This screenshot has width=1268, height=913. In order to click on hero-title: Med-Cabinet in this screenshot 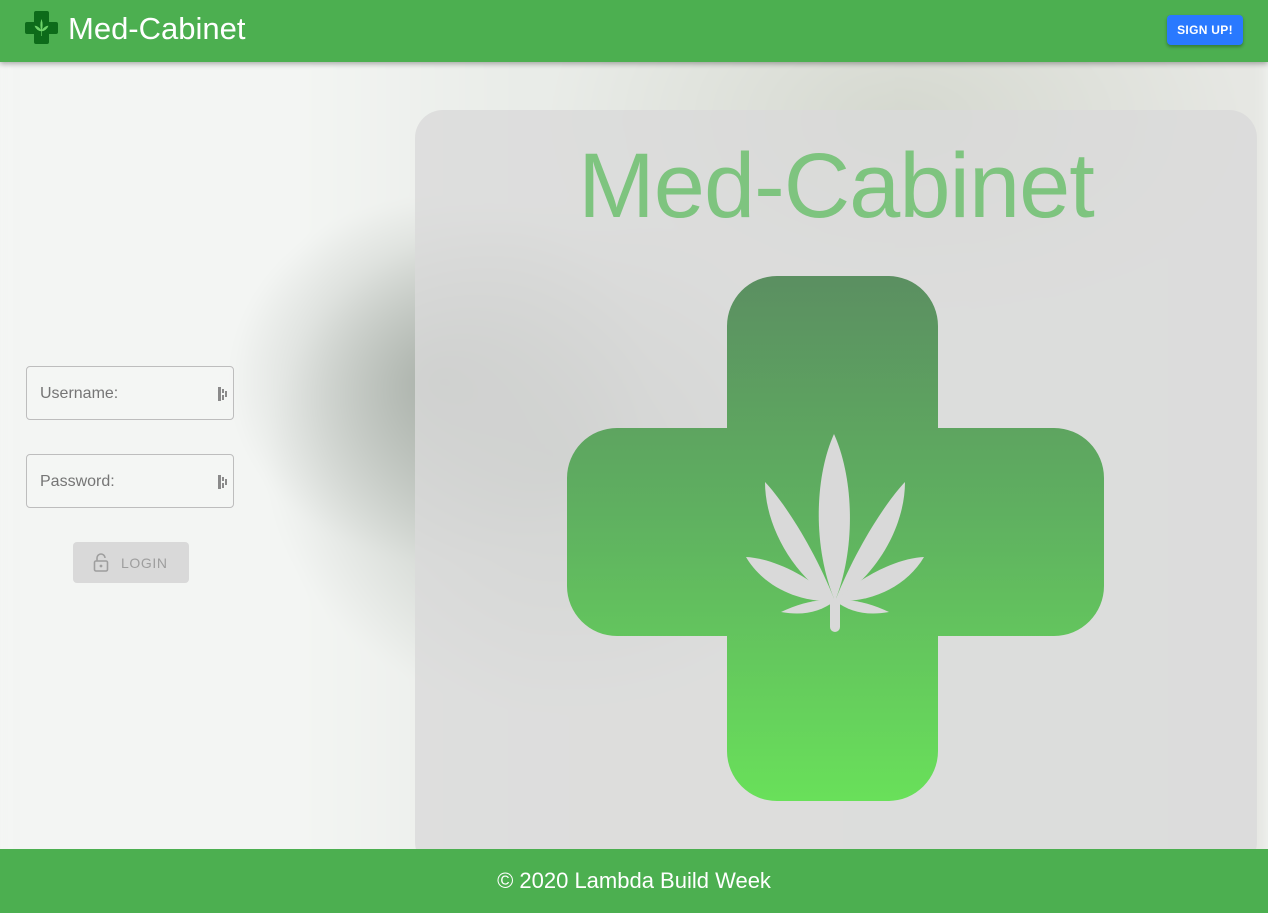, I will do `click(836, 186)`.